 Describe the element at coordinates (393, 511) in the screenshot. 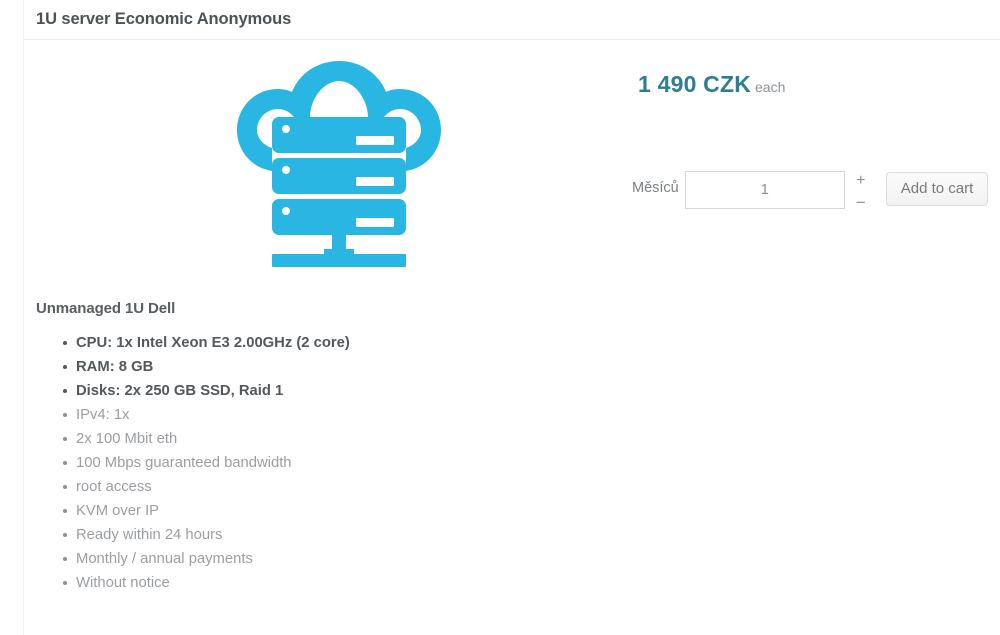

I see `spec-item: KVM over IP` at that location.